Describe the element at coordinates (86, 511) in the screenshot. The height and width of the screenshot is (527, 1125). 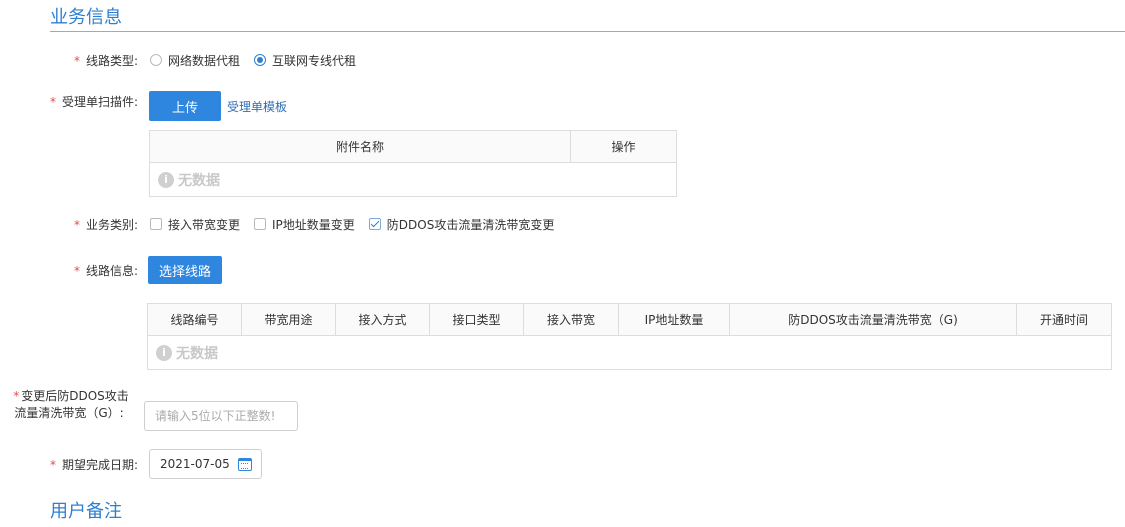
I see `section-title-user-remarks: 用户备注` at that location.